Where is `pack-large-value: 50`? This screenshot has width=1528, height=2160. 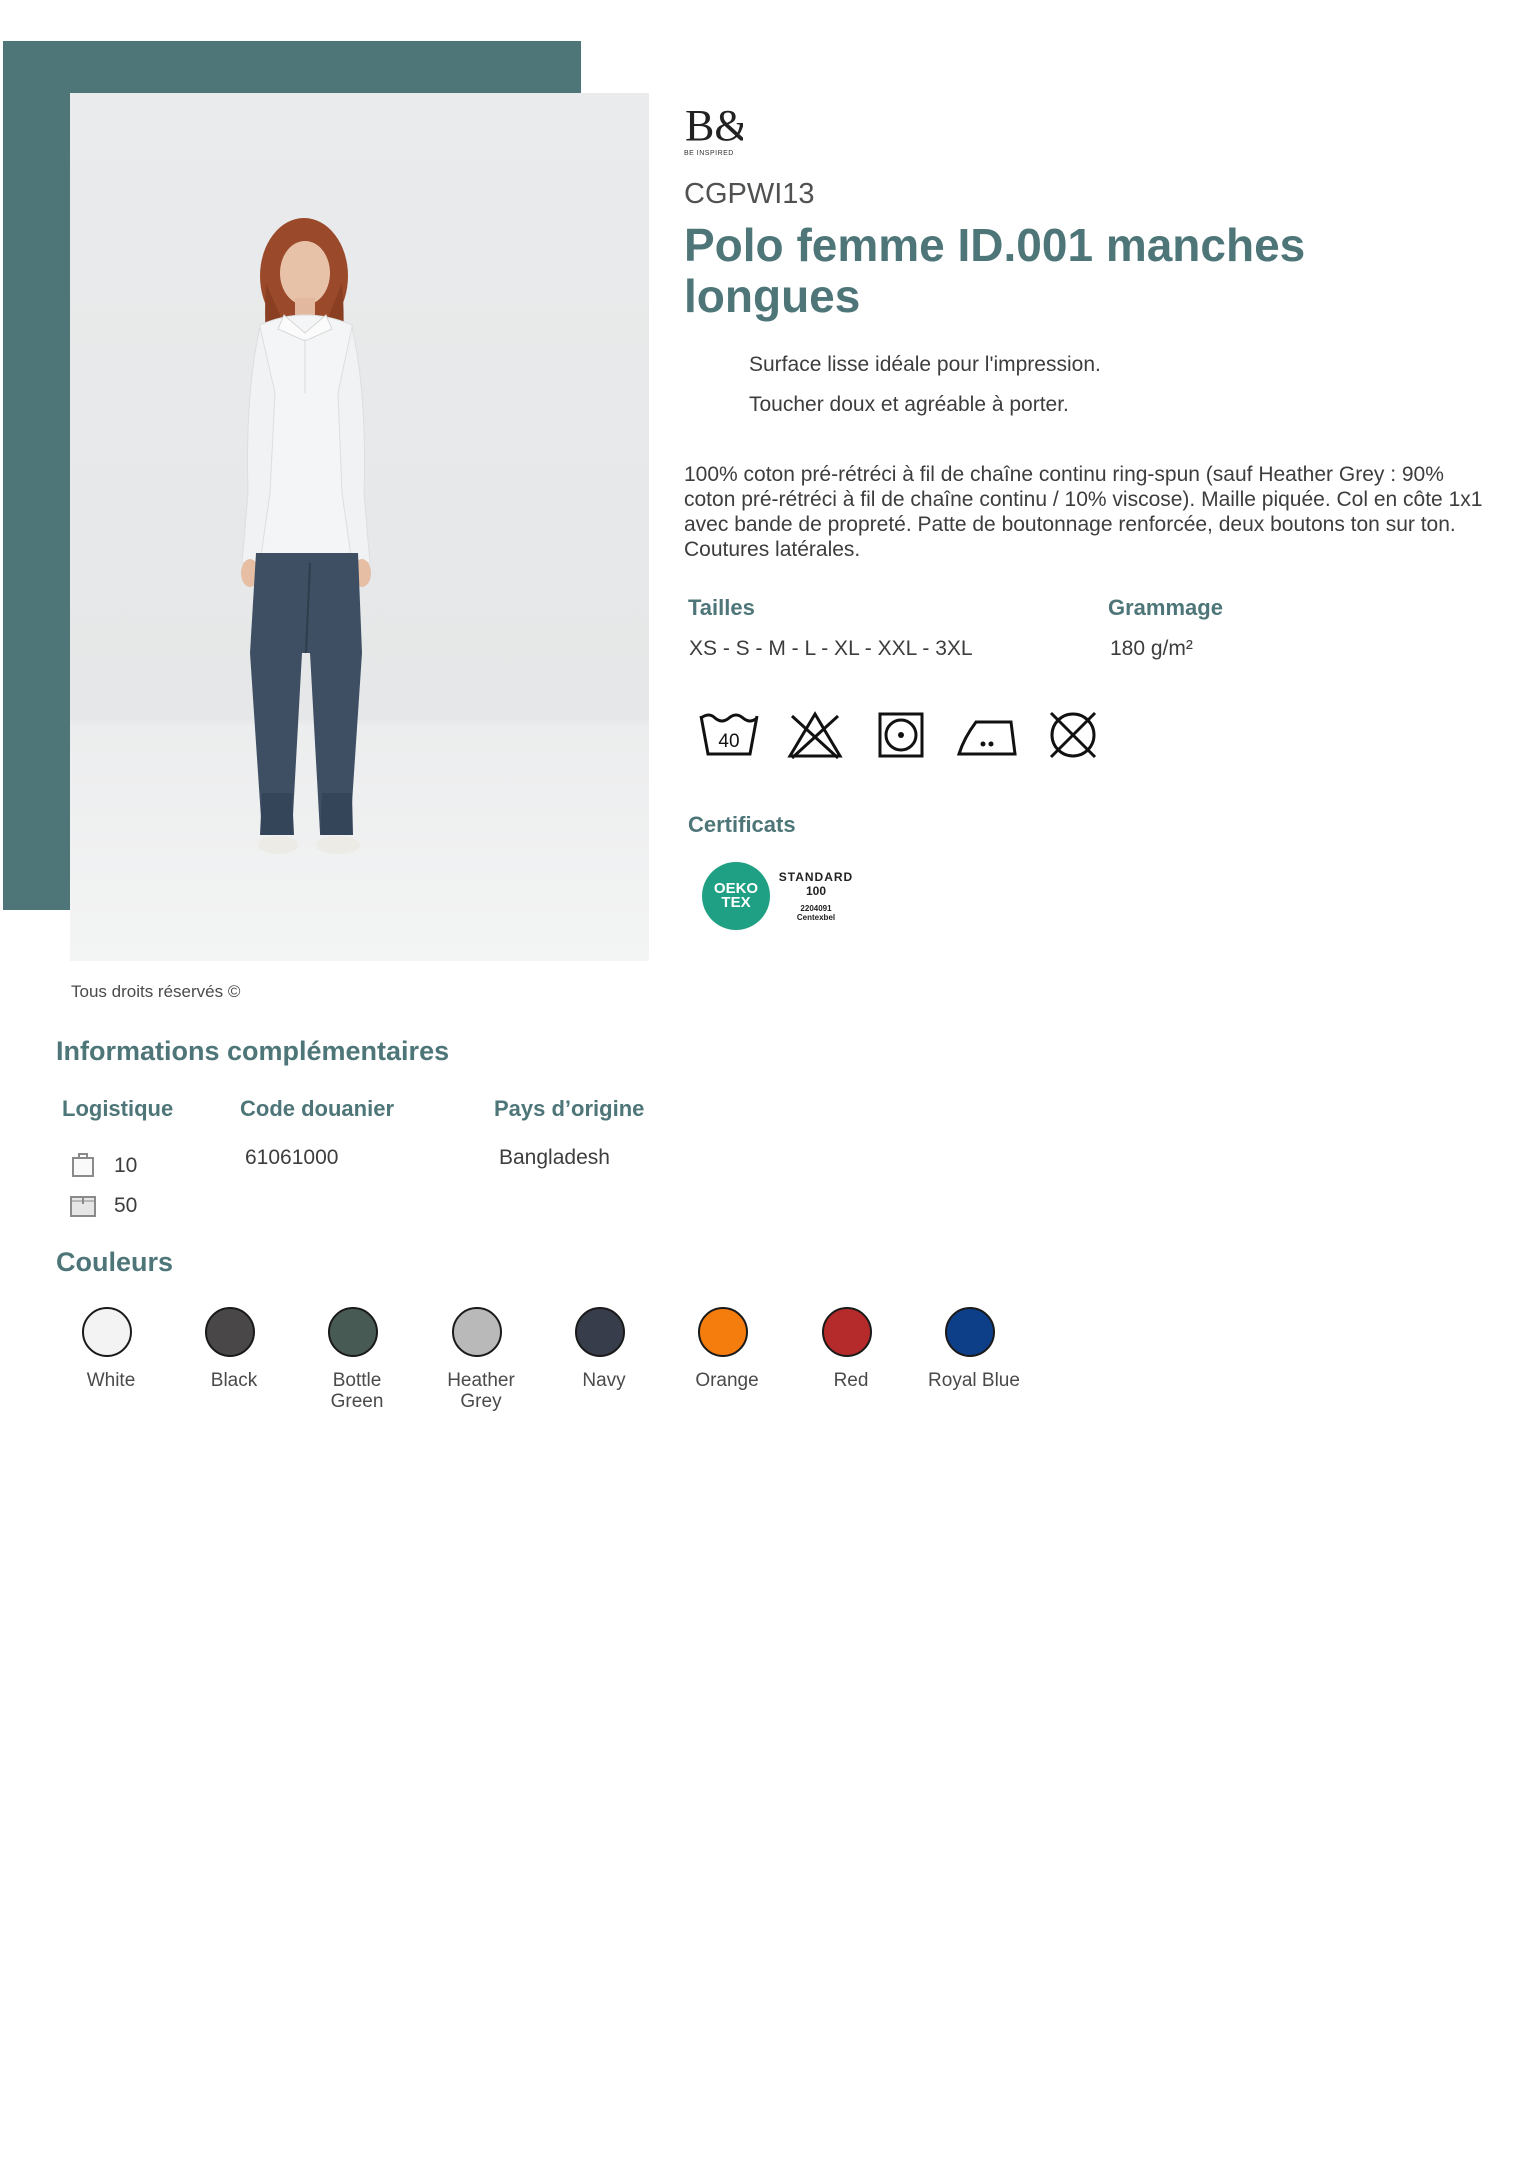 pack-large-value: 50 is located at coordinates (126, 1205).